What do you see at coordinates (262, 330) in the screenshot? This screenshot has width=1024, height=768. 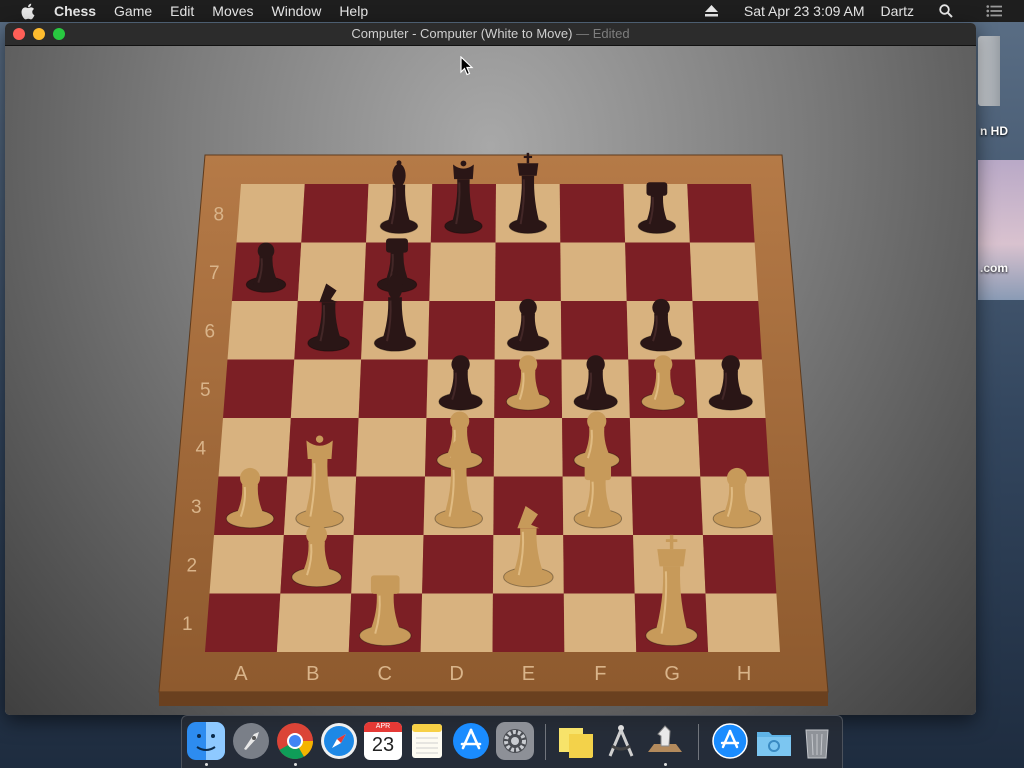 I see `board-square-a6` at bounding box center [262, 330].